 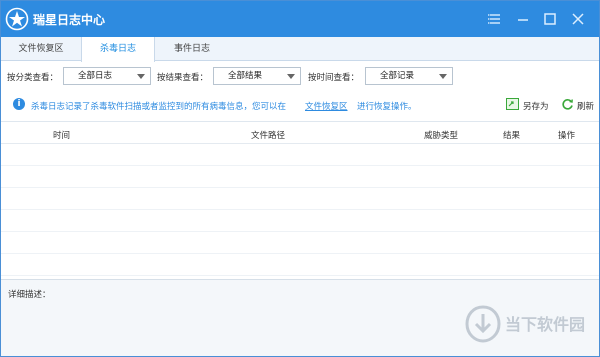 I want to click on column-header-result: 结果, so click(x=511, y=135).